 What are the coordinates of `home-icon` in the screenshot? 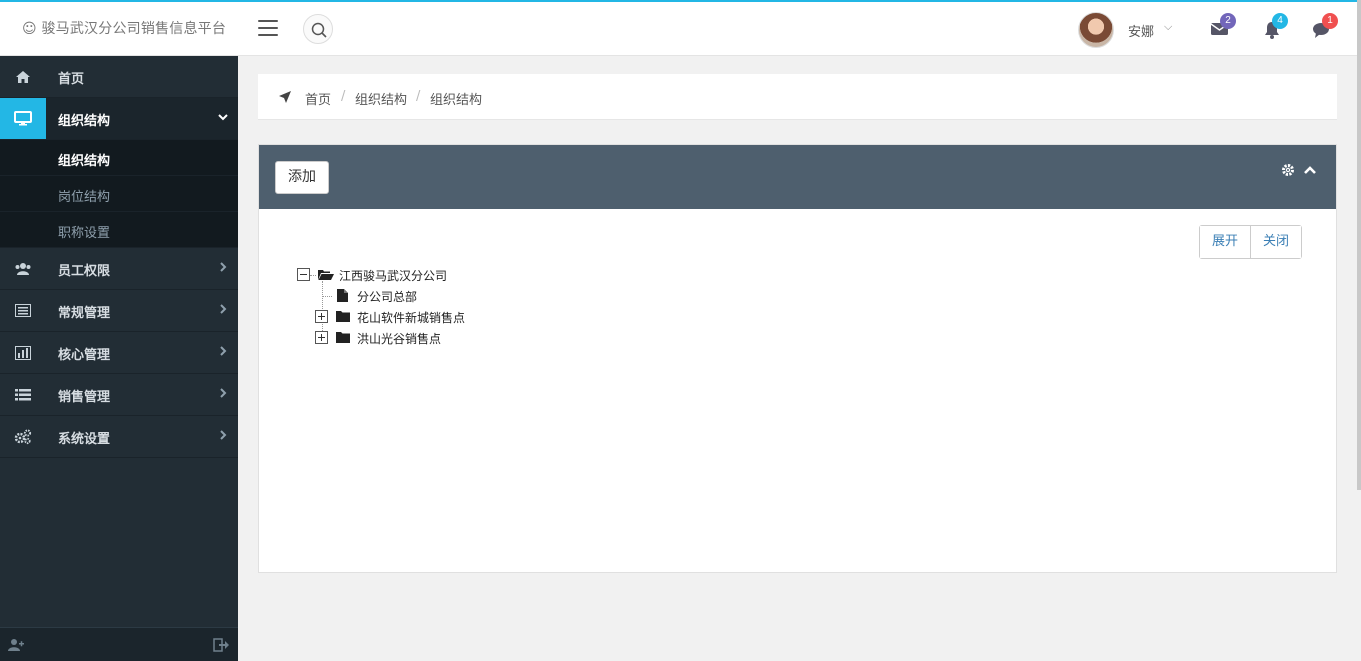 It's located at (23, 76).